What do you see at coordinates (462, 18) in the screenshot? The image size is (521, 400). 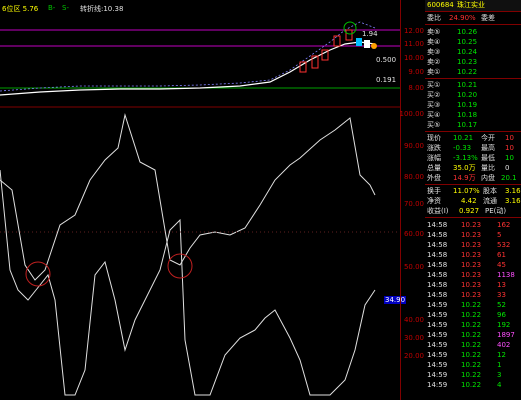 I see `wei-bi-value: 24.90%` at bounding box center [462, 18].